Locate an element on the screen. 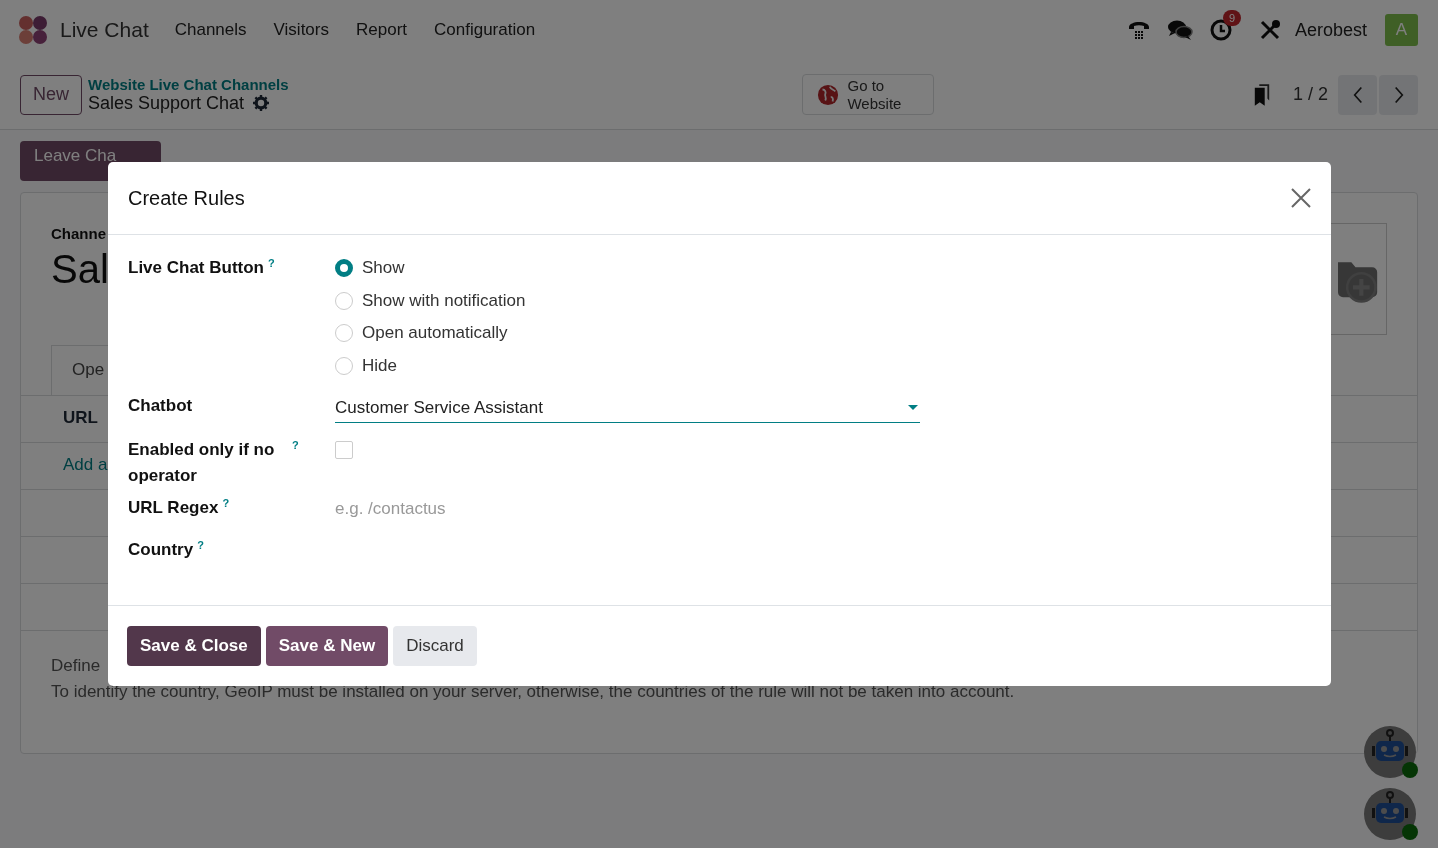 The image size is (1438, 848). menu-item: Configuration is located at coordinates (485, 30).